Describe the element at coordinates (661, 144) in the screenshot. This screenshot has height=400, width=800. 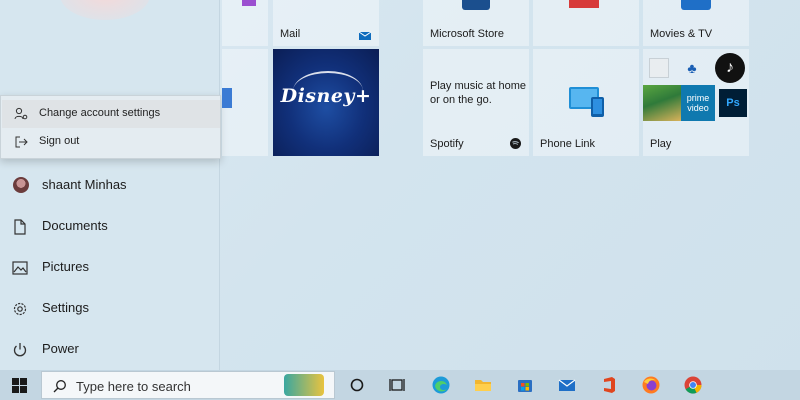
I see `tile-play-folder-label: Play` at that location.